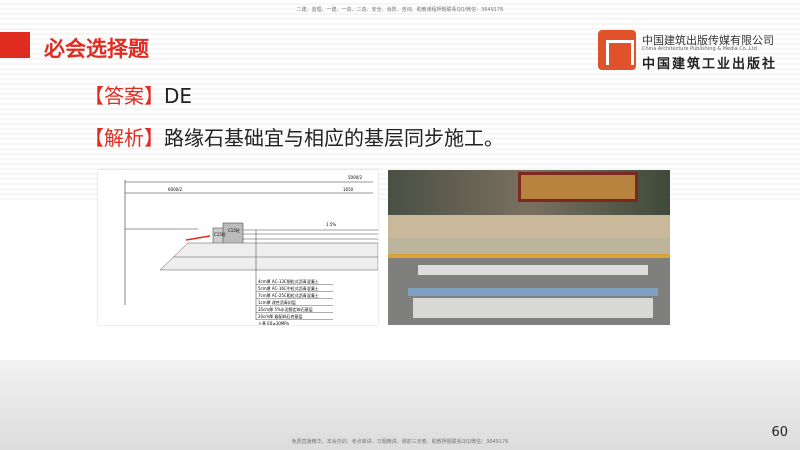 This screenshot has width=800, height=450. What do you see at coordinates (124, 138) in the screenshot?
I see `explain-label: 【解析】` at bounding box center [124, 138].